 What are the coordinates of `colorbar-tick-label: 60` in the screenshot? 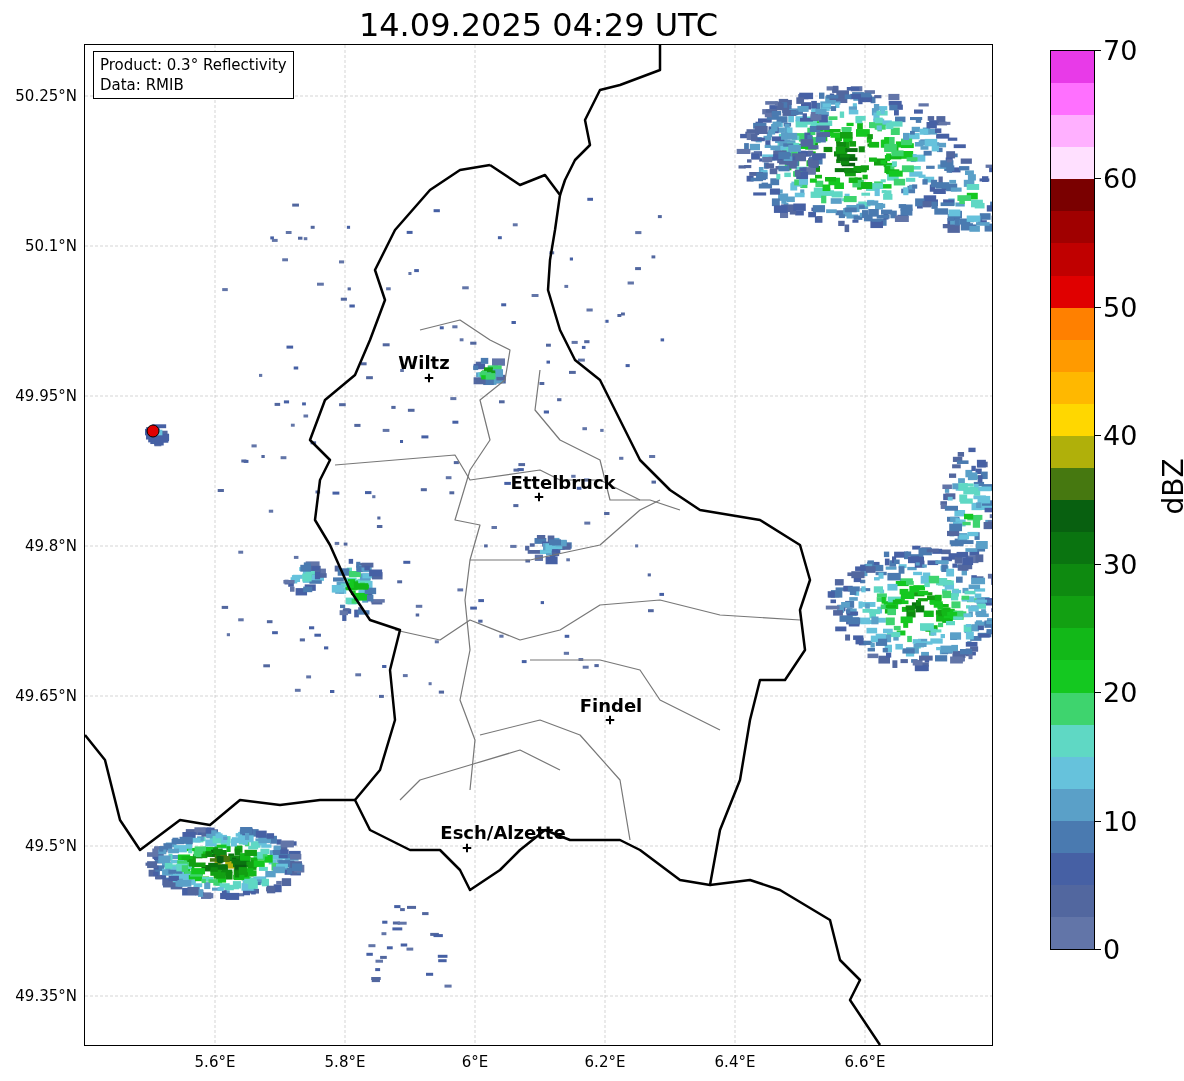 It's located at (1120, 178).